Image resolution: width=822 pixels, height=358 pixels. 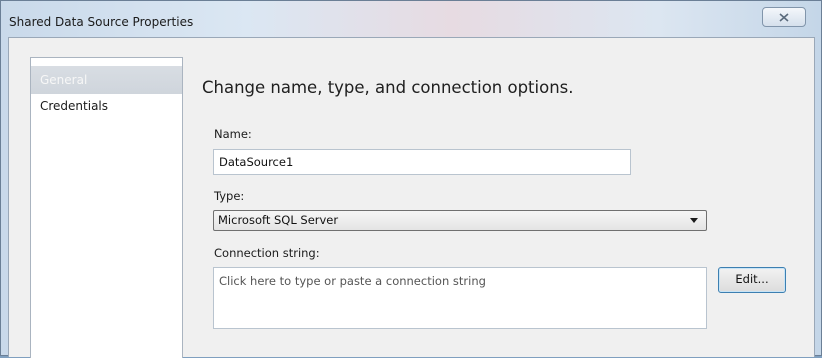 What do you see at coordinates (74, 106) in the screenshot?
I see `sidebar-item-label: Credentials` at bounding box center [74, 106].